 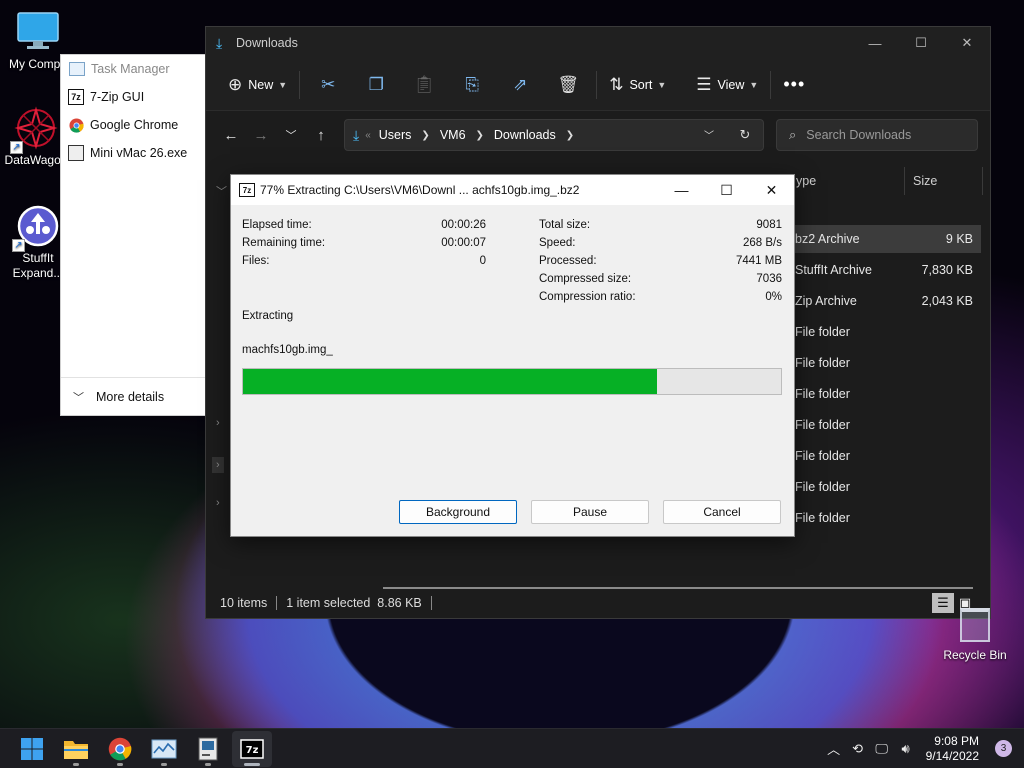 I want to click on breadcrumb-vm6: VM6, so click(x=453, y=135).